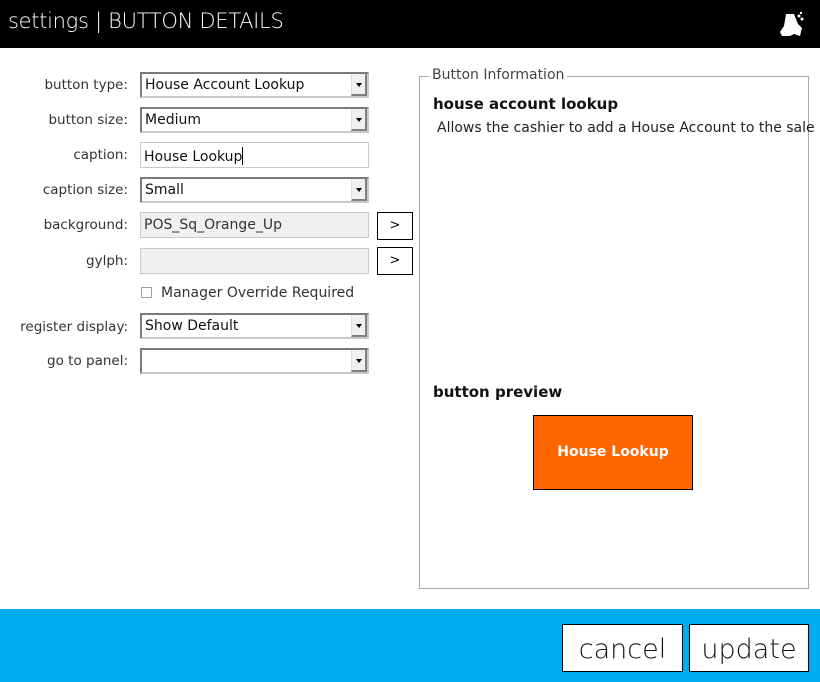 This screenshot has height=682, width=820. I want to click on glyph-label: gylph:, so click(107, 261).